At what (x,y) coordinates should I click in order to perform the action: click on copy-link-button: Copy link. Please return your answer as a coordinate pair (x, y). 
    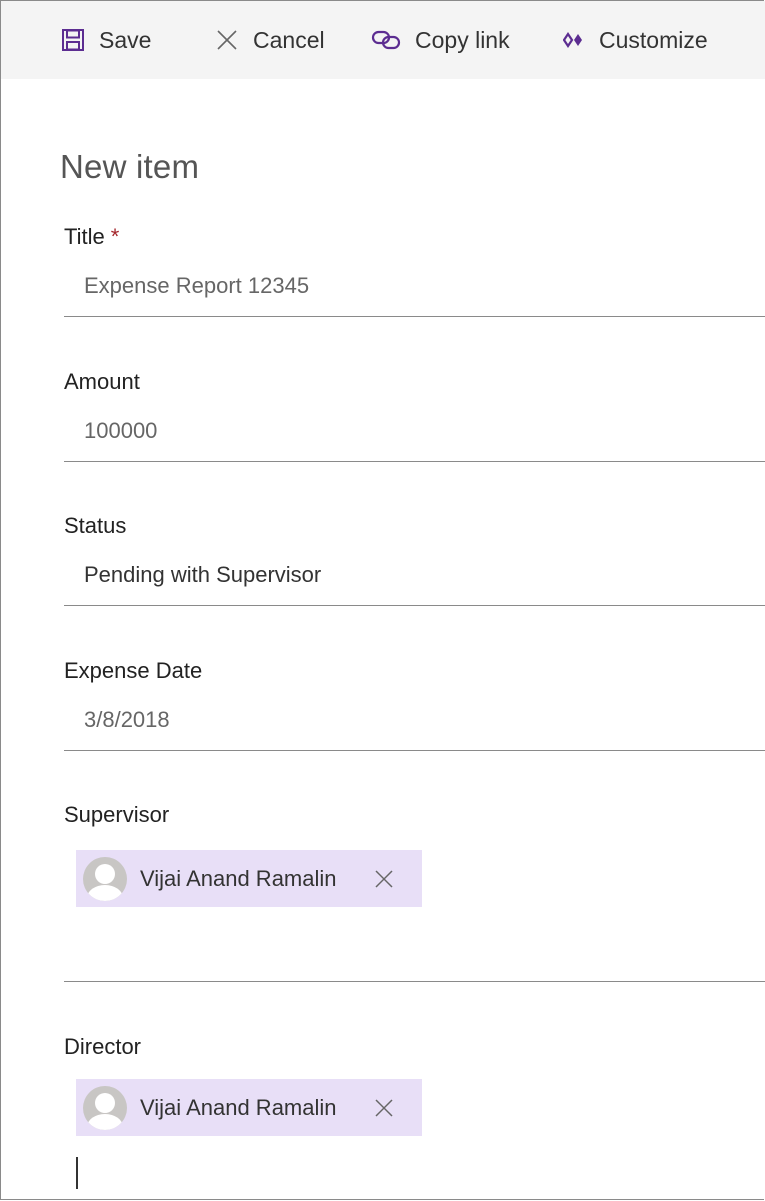
    Looking at the image, I should click on (440, 40).